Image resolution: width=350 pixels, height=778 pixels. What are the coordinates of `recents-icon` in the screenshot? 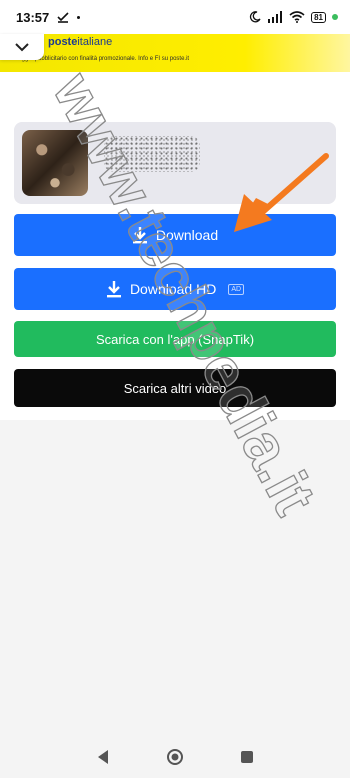 It's located at (247, 757).